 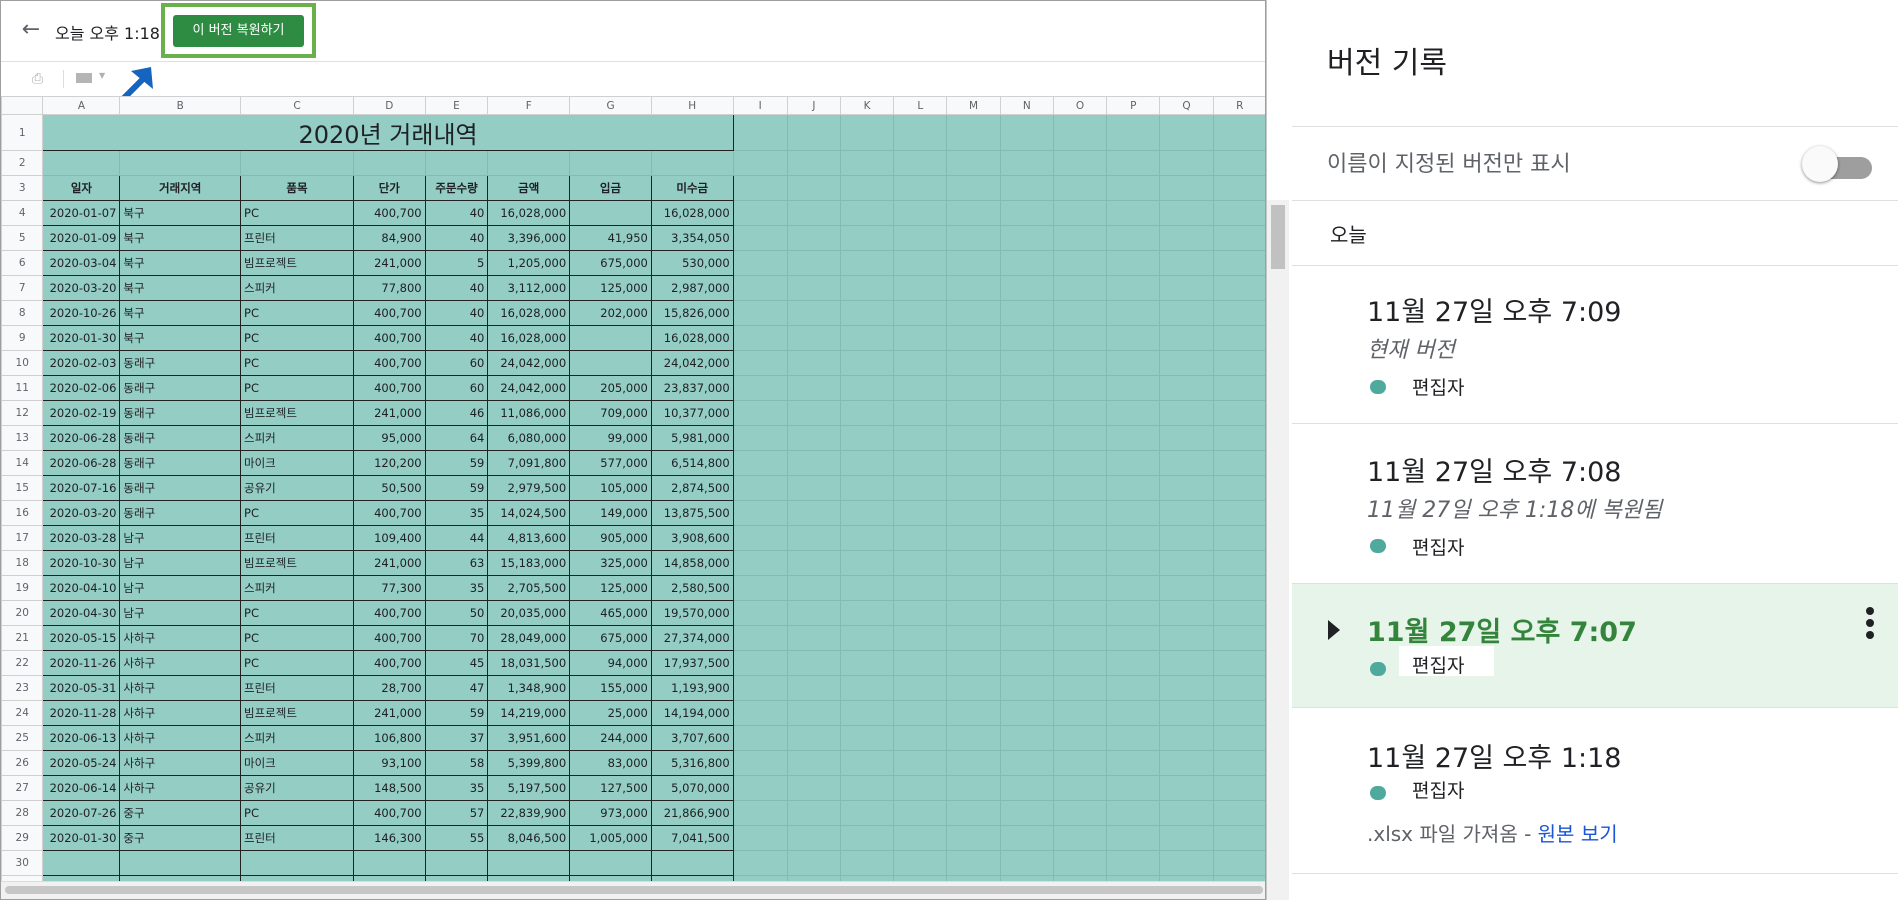 I want to click on data-cell: 사하구, so click(x=180, y=663).